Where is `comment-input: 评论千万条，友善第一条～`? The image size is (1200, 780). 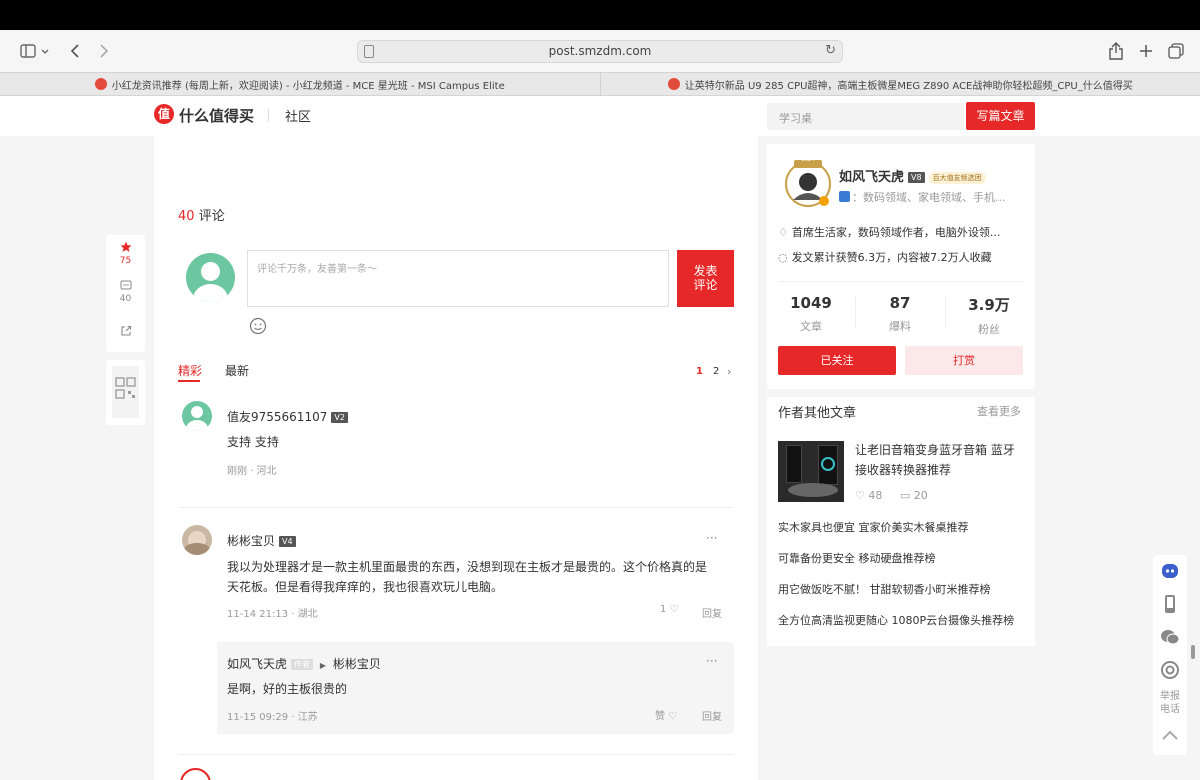 comment-input: 评论千万条，友善第一条～ is located at coordinates (458, 278).